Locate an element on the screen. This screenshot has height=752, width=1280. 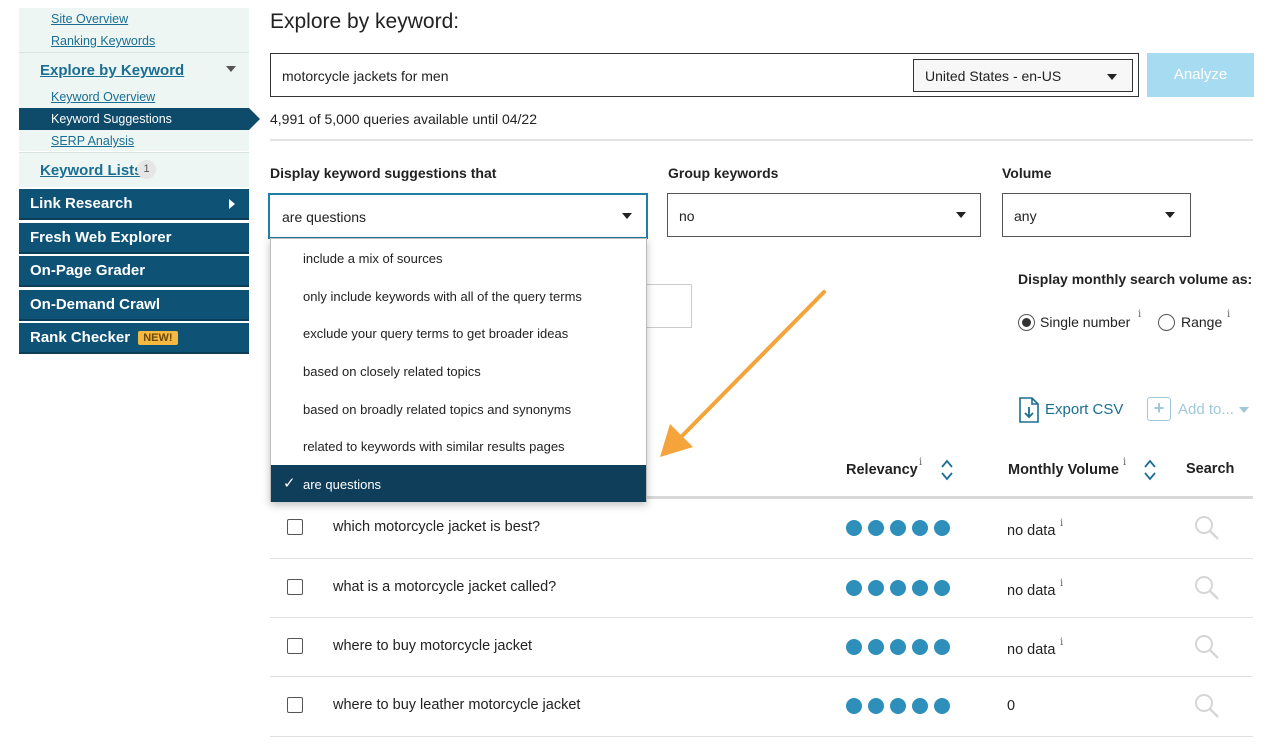
sidebar-item-keyword-suggestions: Keyword Suggestions is located at coordinates (139, 119).